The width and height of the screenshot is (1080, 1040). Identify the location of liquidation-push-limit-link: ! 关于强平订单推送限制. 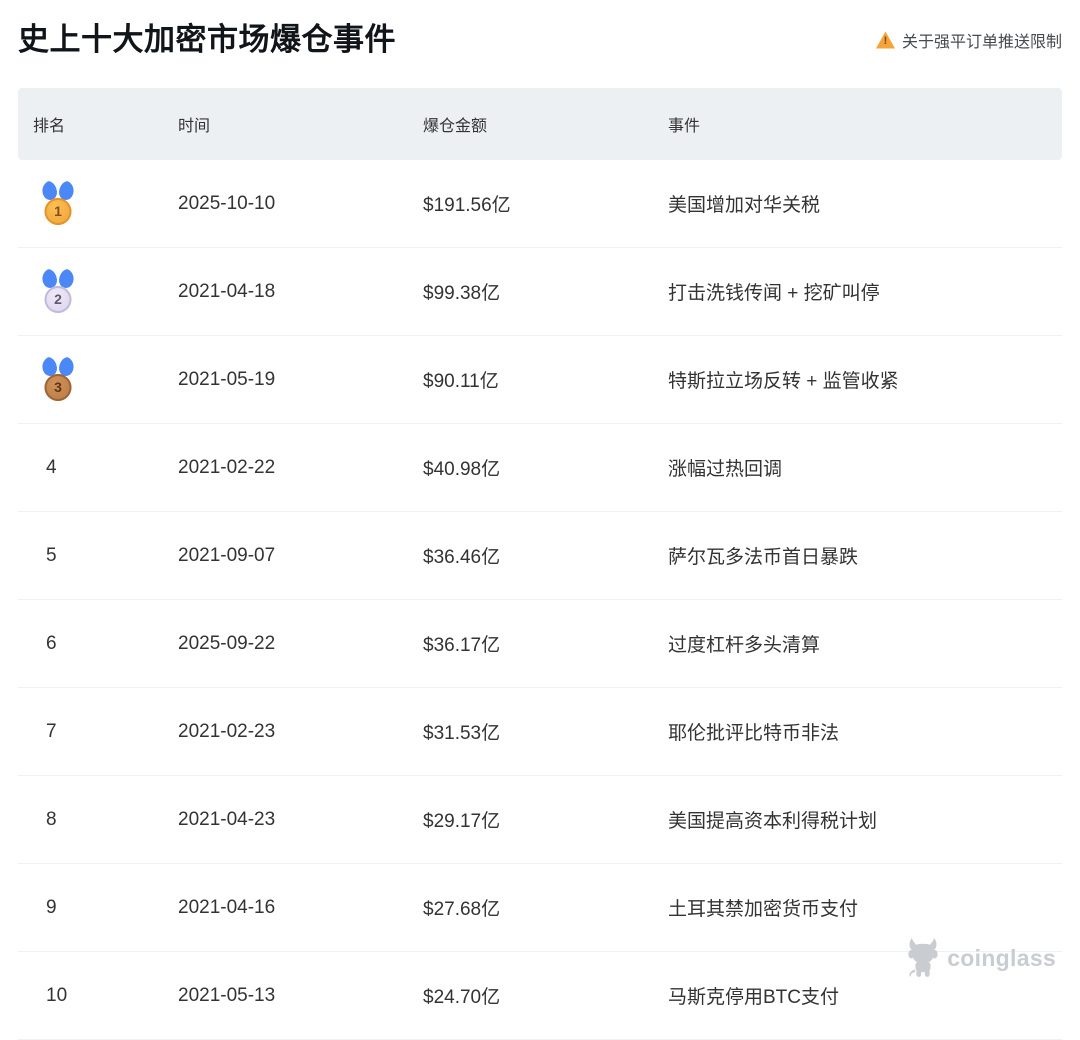
(968, 40).